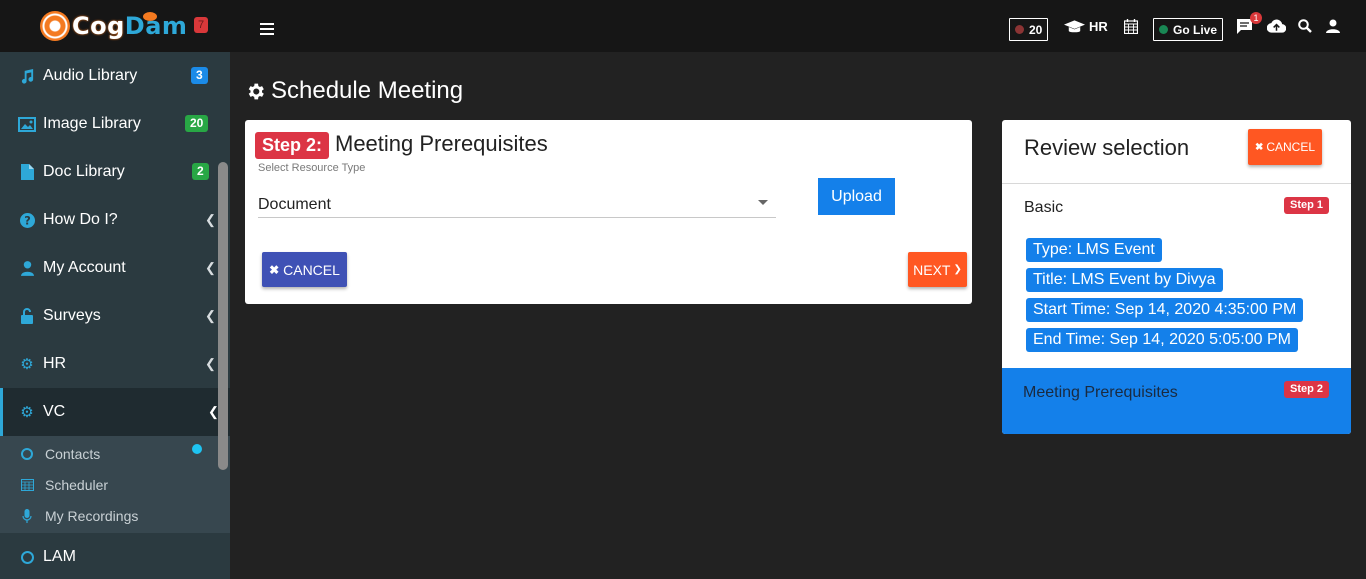 The width and height of the screenshot is (1366, 579). What do you see at coordinates (27, 316) in the screenshot?
I see `unlock-icon` at bounding box center [27, 316].